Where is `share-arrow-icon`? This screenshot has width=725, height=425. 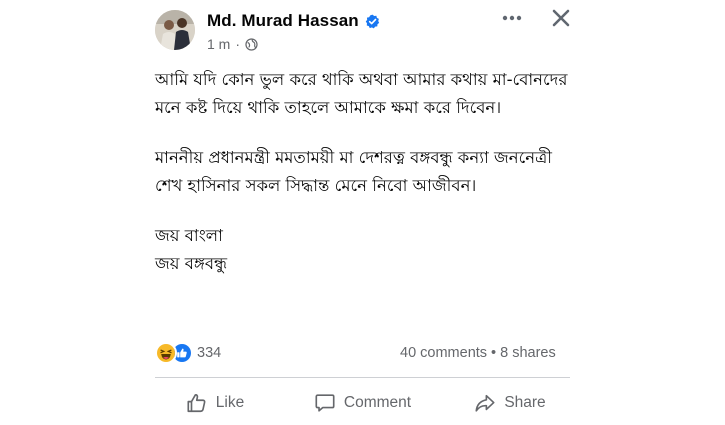 share-arrow-icon is located at coordinates (485, 403).